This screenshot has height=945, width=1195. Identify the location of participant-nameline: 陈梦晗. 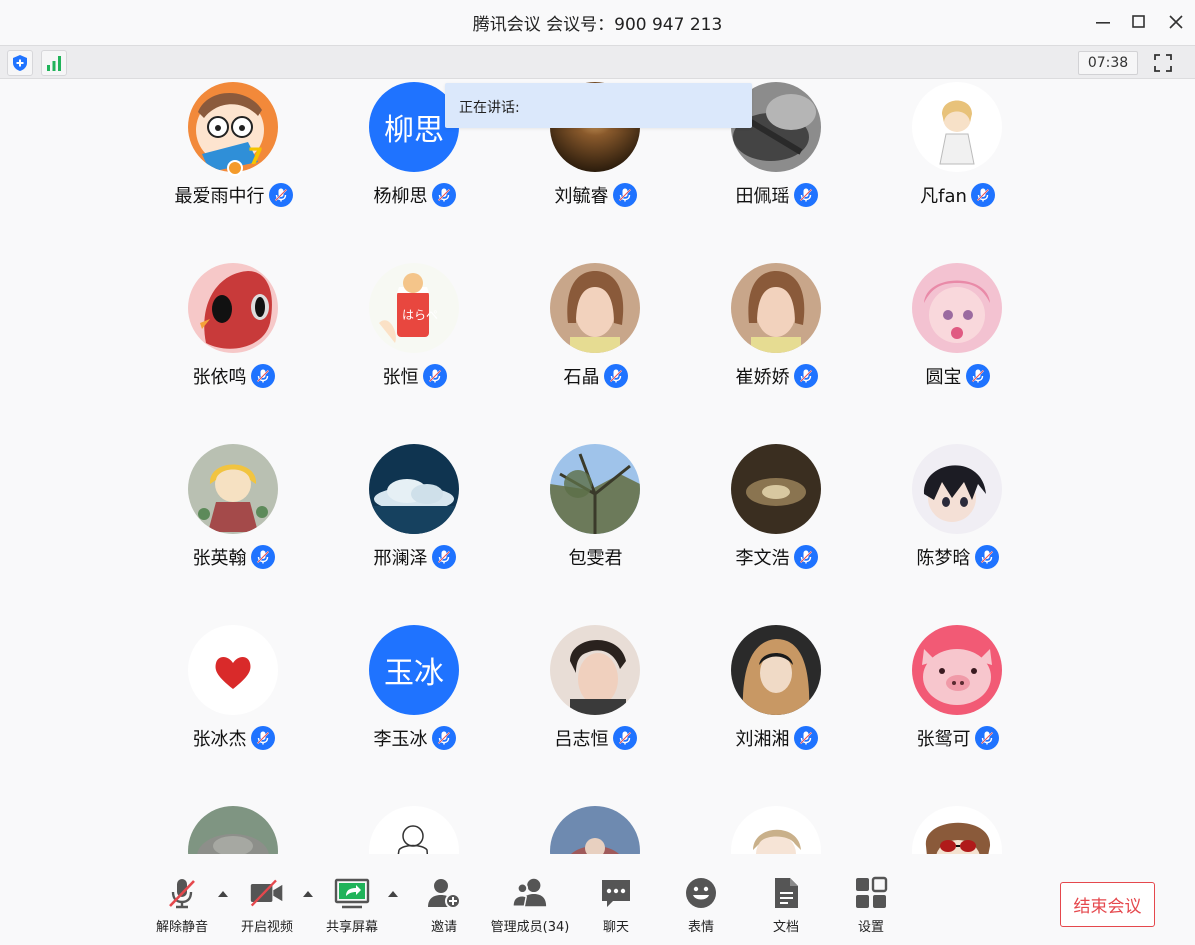
(957, 557).